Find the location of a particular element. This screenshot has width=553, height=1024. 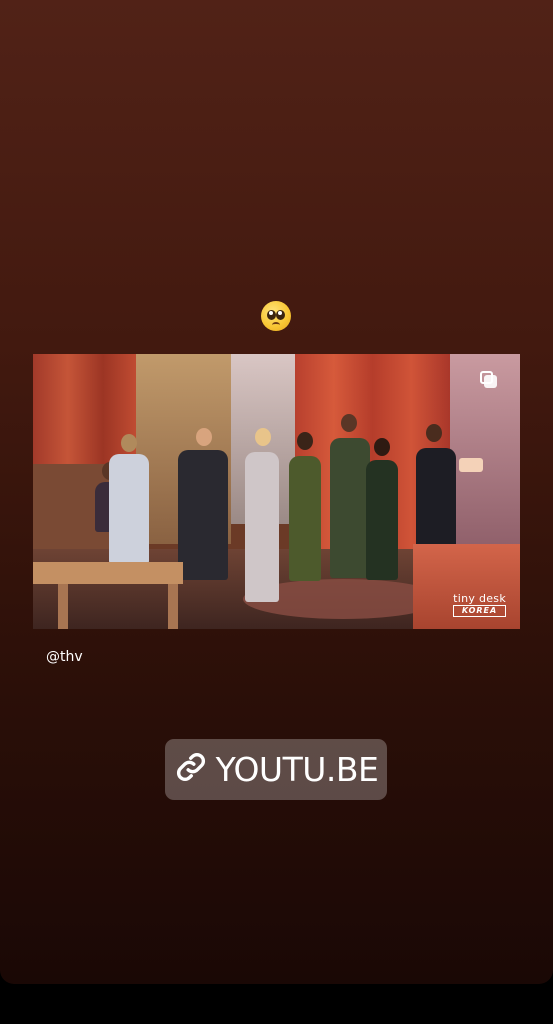

mention-sticker: @thv is located at coordinates (64, 657).